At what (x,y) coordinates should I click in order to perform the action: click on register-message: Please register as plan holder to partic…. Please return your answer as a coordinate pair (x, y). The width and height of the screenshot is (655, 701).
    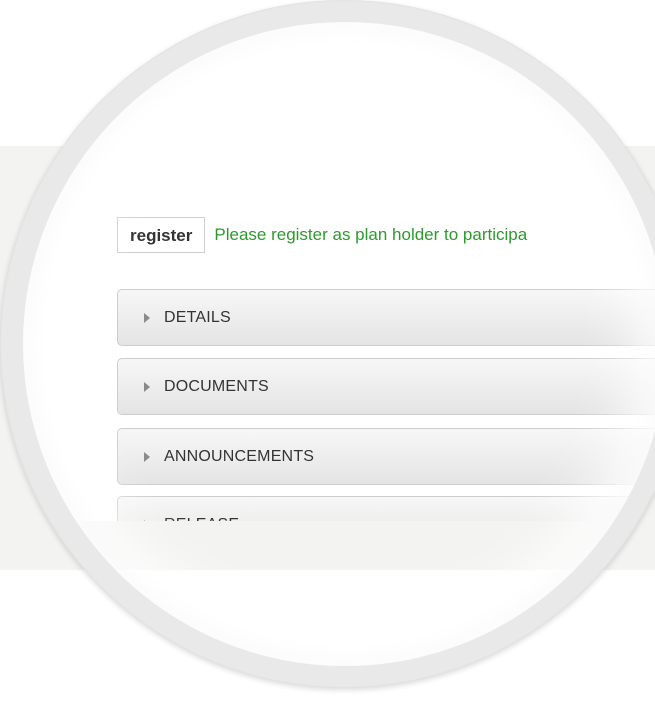
    Looking at the image, I should click on (371, 234).